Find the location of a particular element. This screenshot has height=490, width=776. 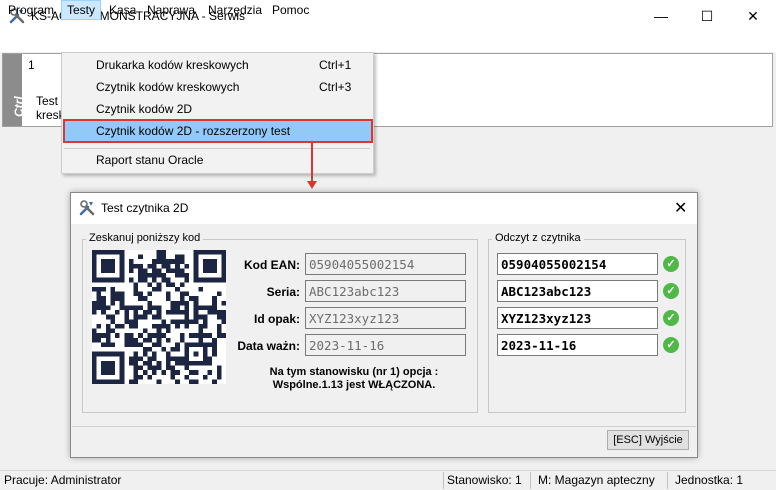

menu-narzedzia: Narzędzia is located at coordinates (235, 10).